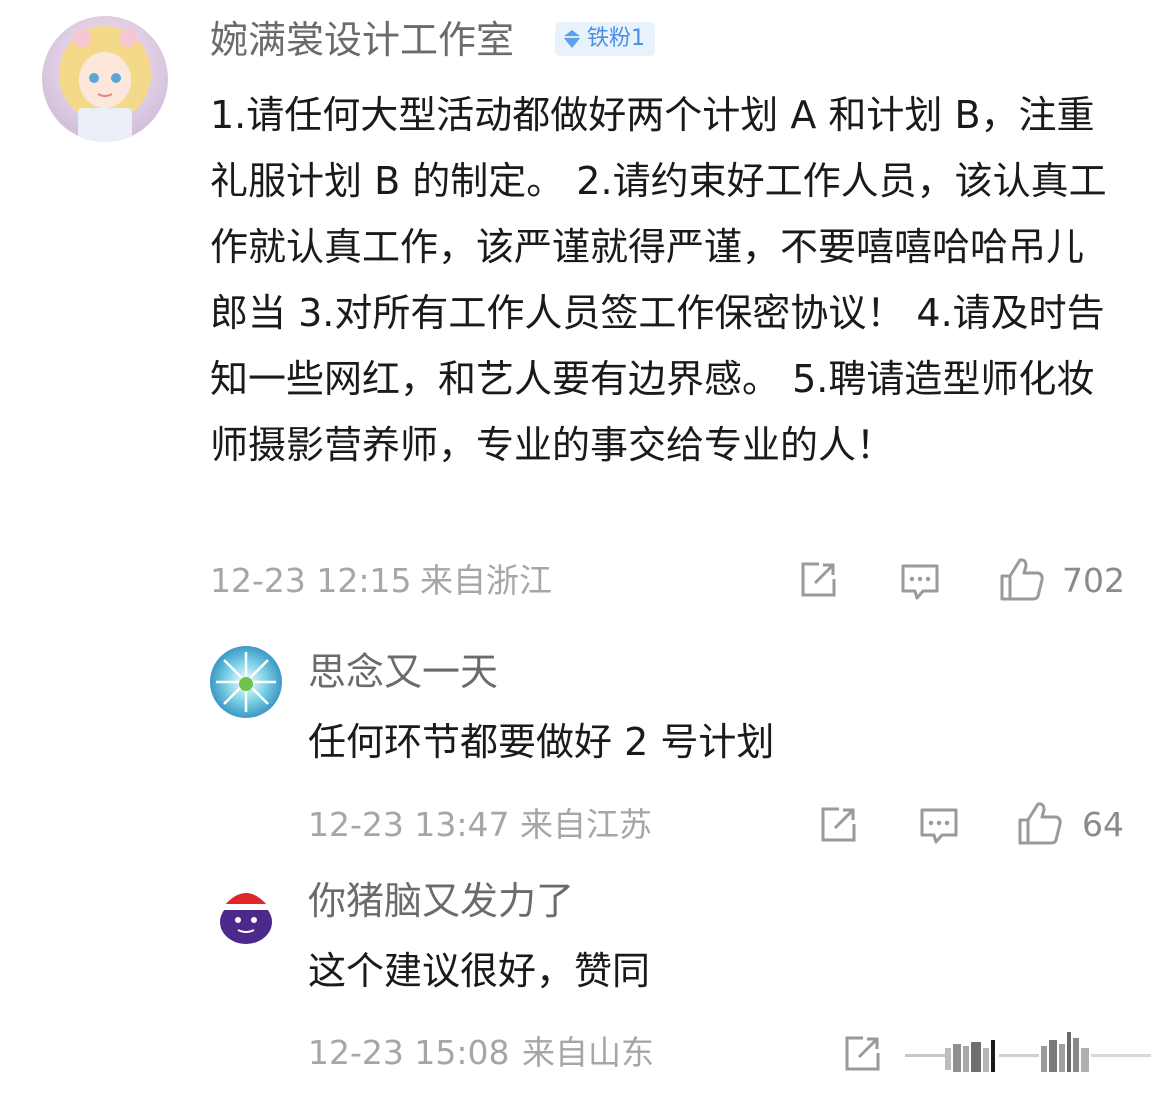 Image resolution: width=1170 pixels, height=1098 pixels. What do you see at coordinates (479, 971) in the screenshot?
I see `reply-content: 这个建议很好，赞同` at bounding box center [479, 971].